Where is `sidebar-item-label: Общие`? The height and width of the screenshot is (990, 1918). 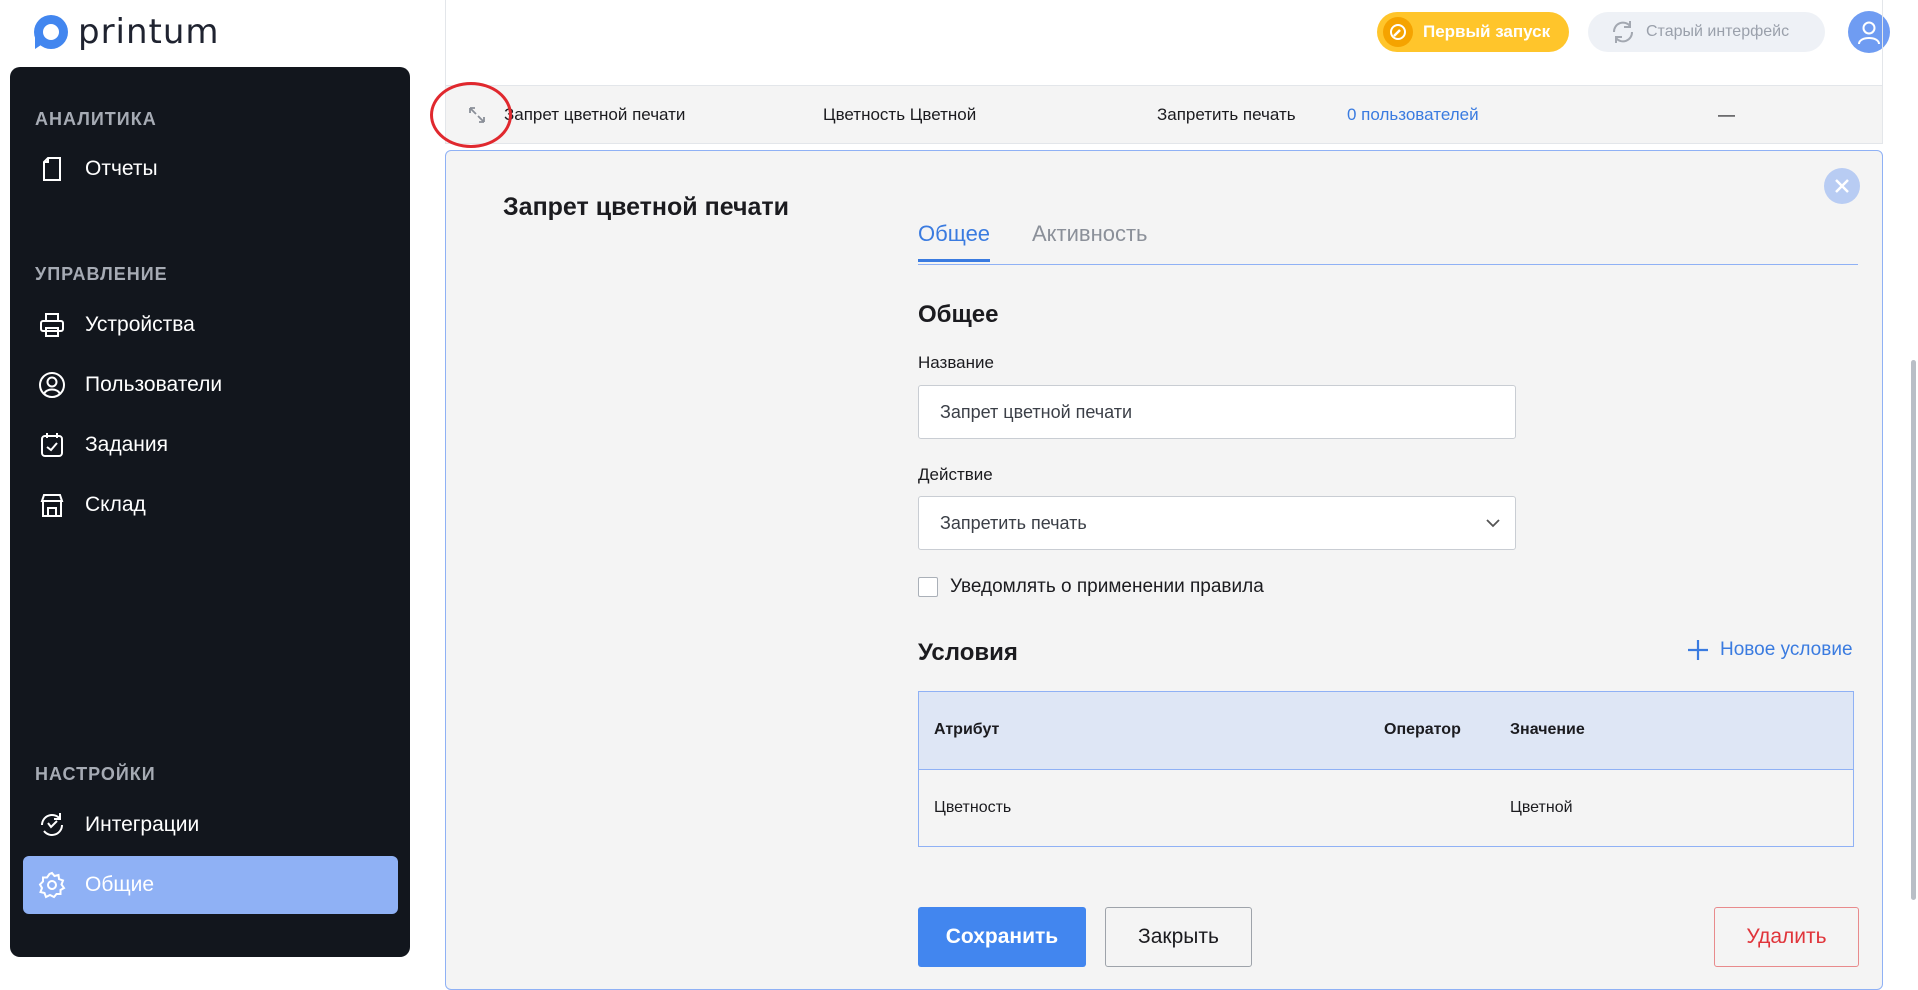
sidebar-item-label: Общие is located at coordinates (120, 884).